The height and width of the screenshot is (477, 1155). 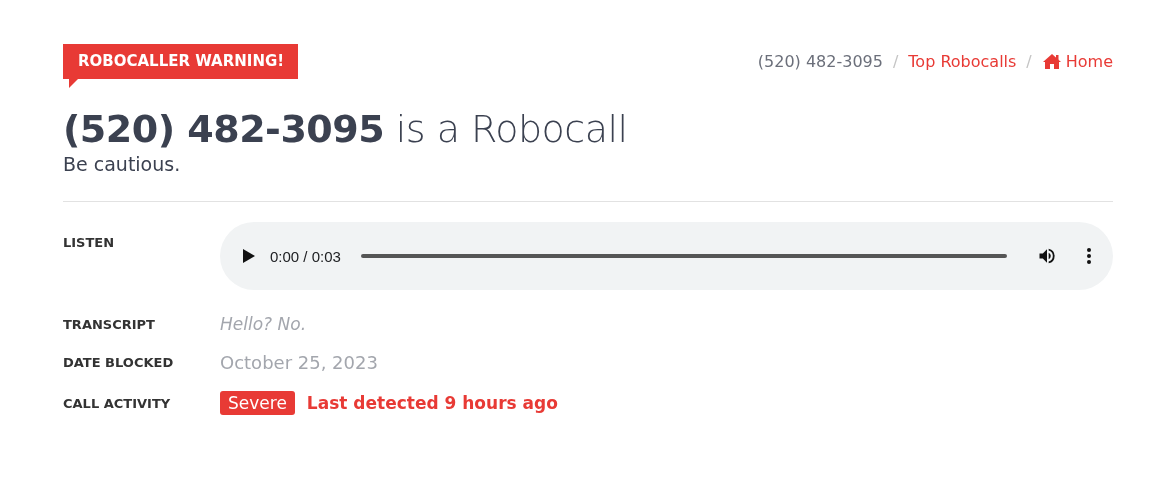 What do you see at coordinates (264, 324) in the screenshot?
I see `transcript-text: Hello? No.` at bounding box center [264, 324].